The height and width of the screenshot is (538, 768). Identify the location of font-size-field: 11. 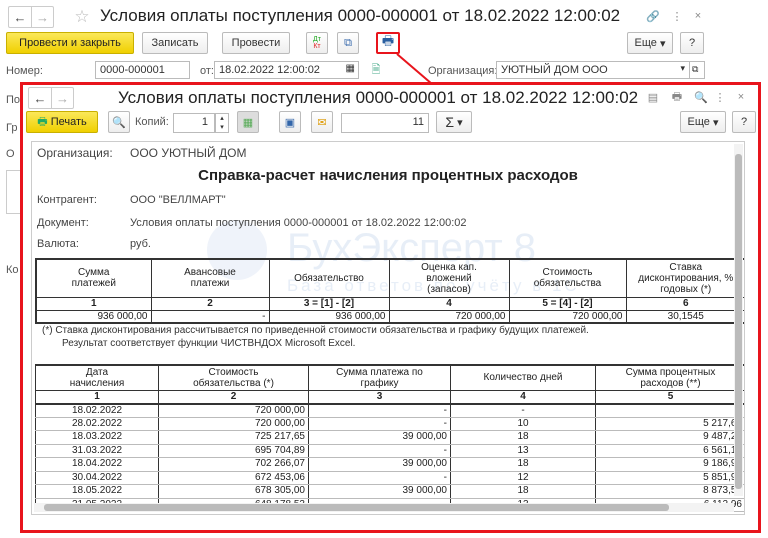
(385, 123).